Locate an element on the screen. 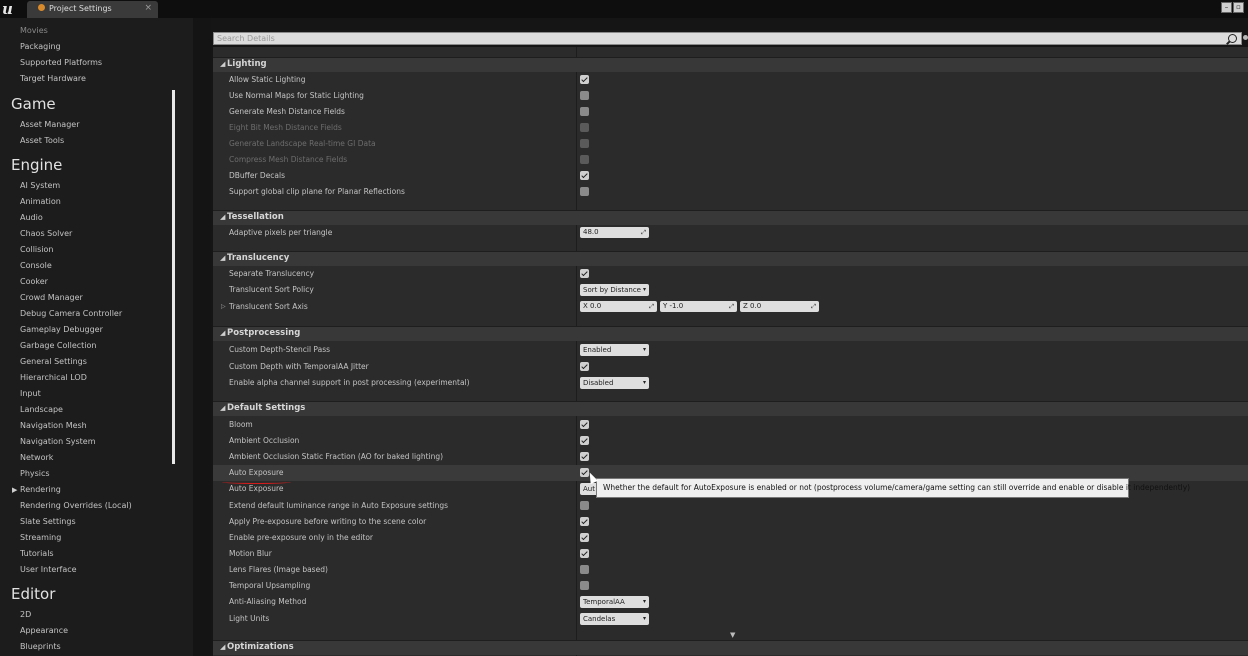 The image size is (1248, 656). sidebar-item-packaging: Packaging is located at coordinates (40, 46).